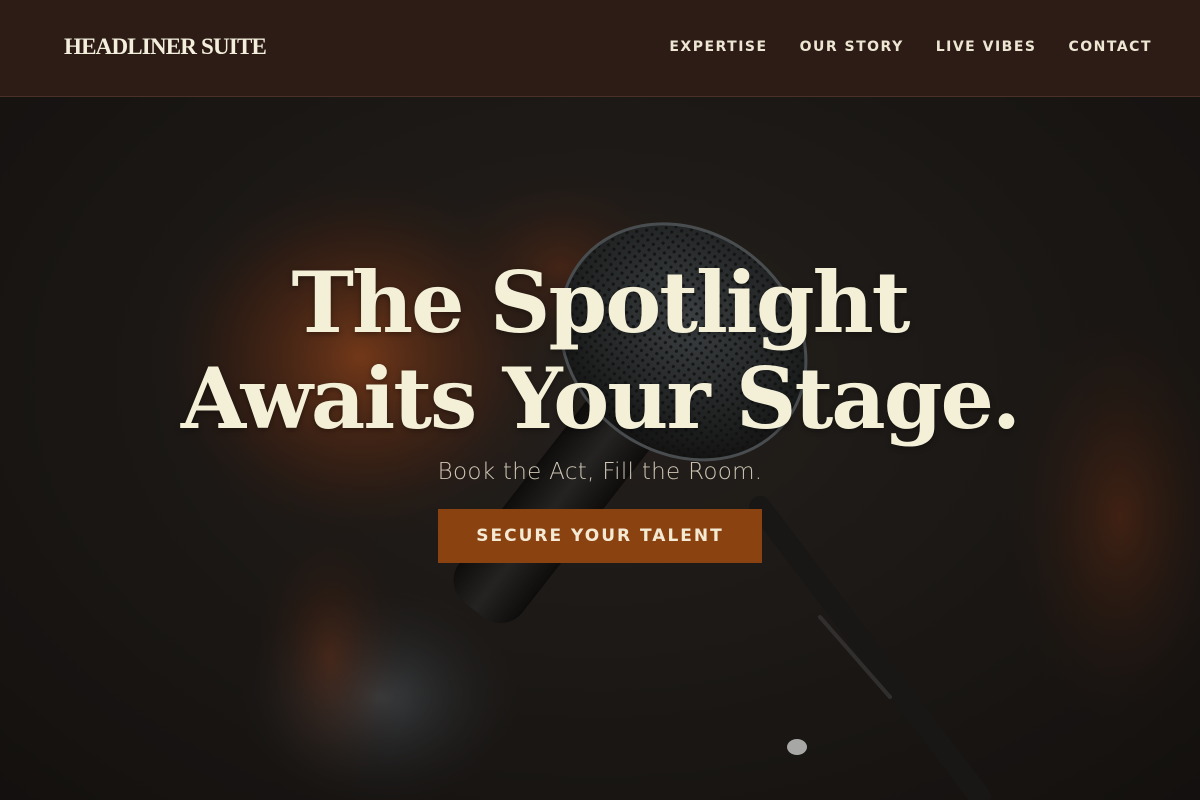  I want to click on hero-headline-line-1: The Spotlight, so click(601, 302).